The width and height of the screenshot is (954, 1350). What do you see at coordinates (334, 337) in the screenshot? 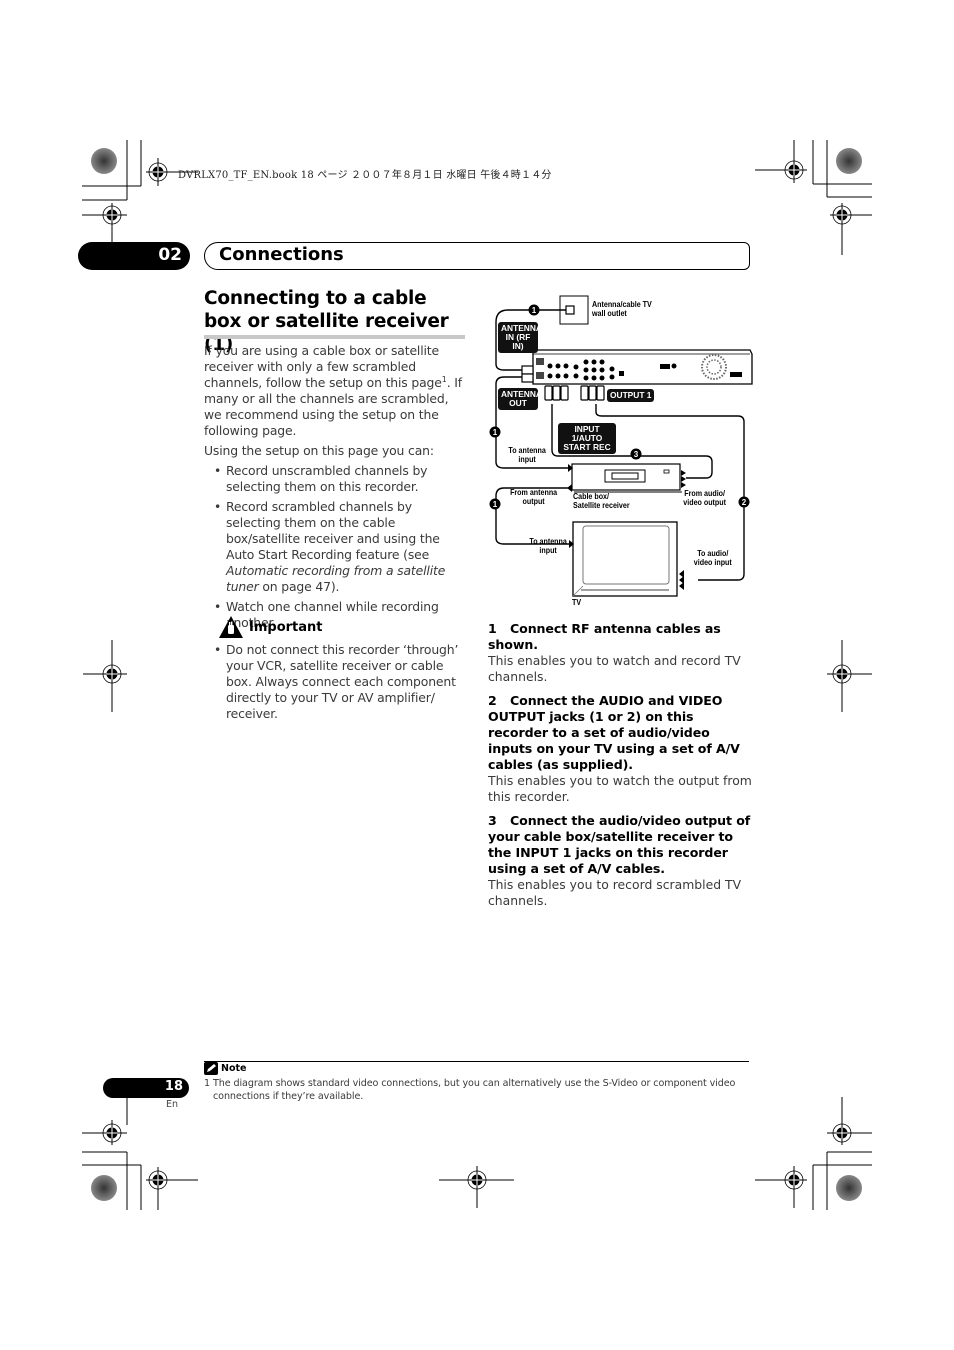
I see `section-title-underline` at bounding box center [334, 337].